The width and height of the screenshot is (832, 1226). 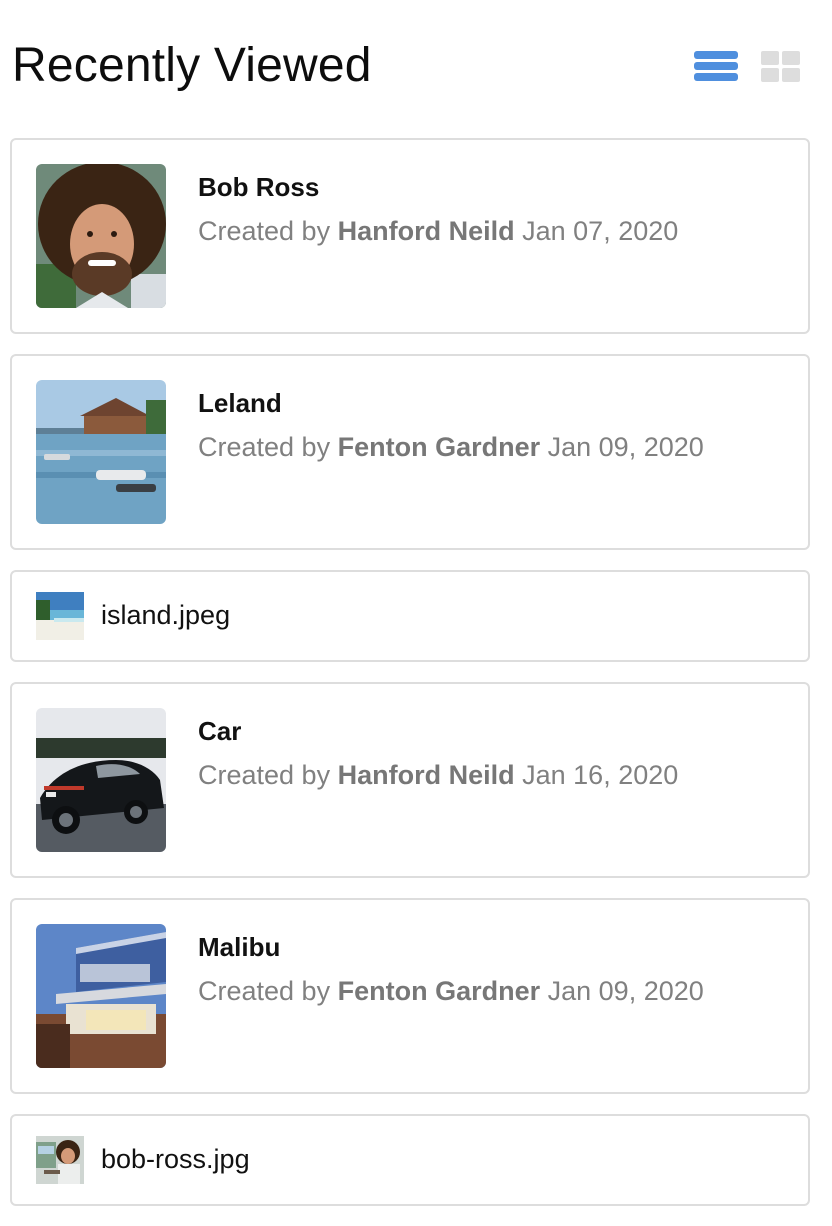 What do you see at coordinates (410, 1160) in the screenshot?
I see `list-item: bob-ross.jpg` at bounding box center [410, 1160].